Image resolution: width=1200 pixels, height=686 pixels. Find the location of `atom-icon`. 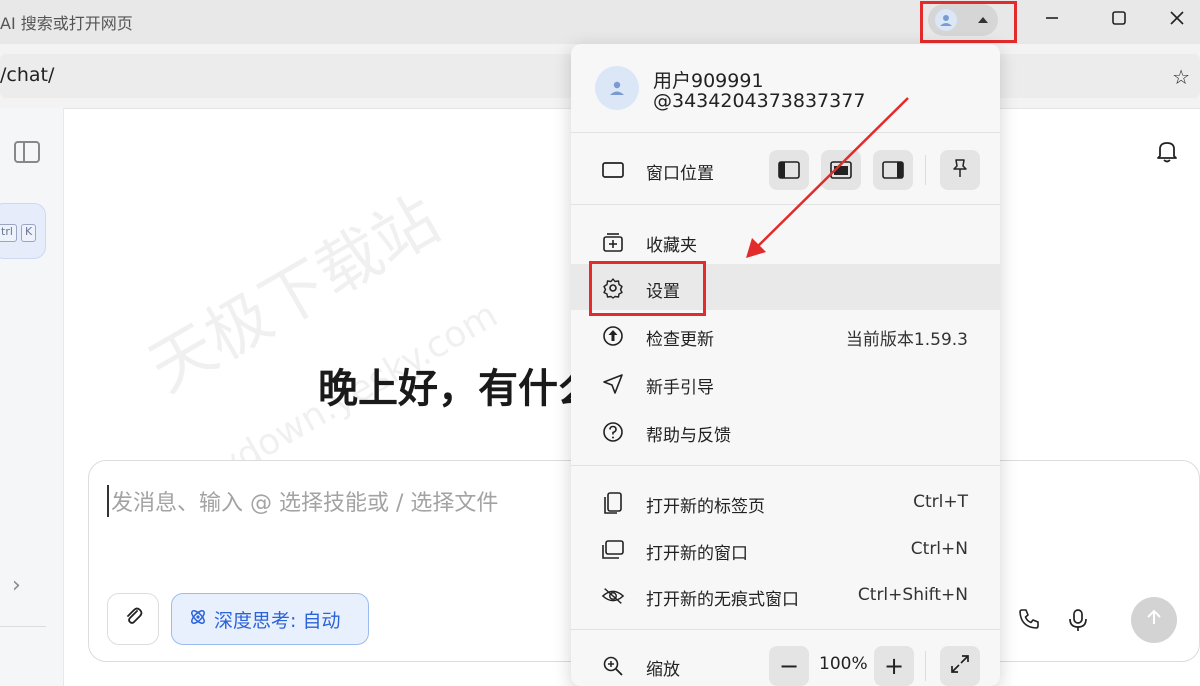

atom-icon is located at coordinates (198, 619).